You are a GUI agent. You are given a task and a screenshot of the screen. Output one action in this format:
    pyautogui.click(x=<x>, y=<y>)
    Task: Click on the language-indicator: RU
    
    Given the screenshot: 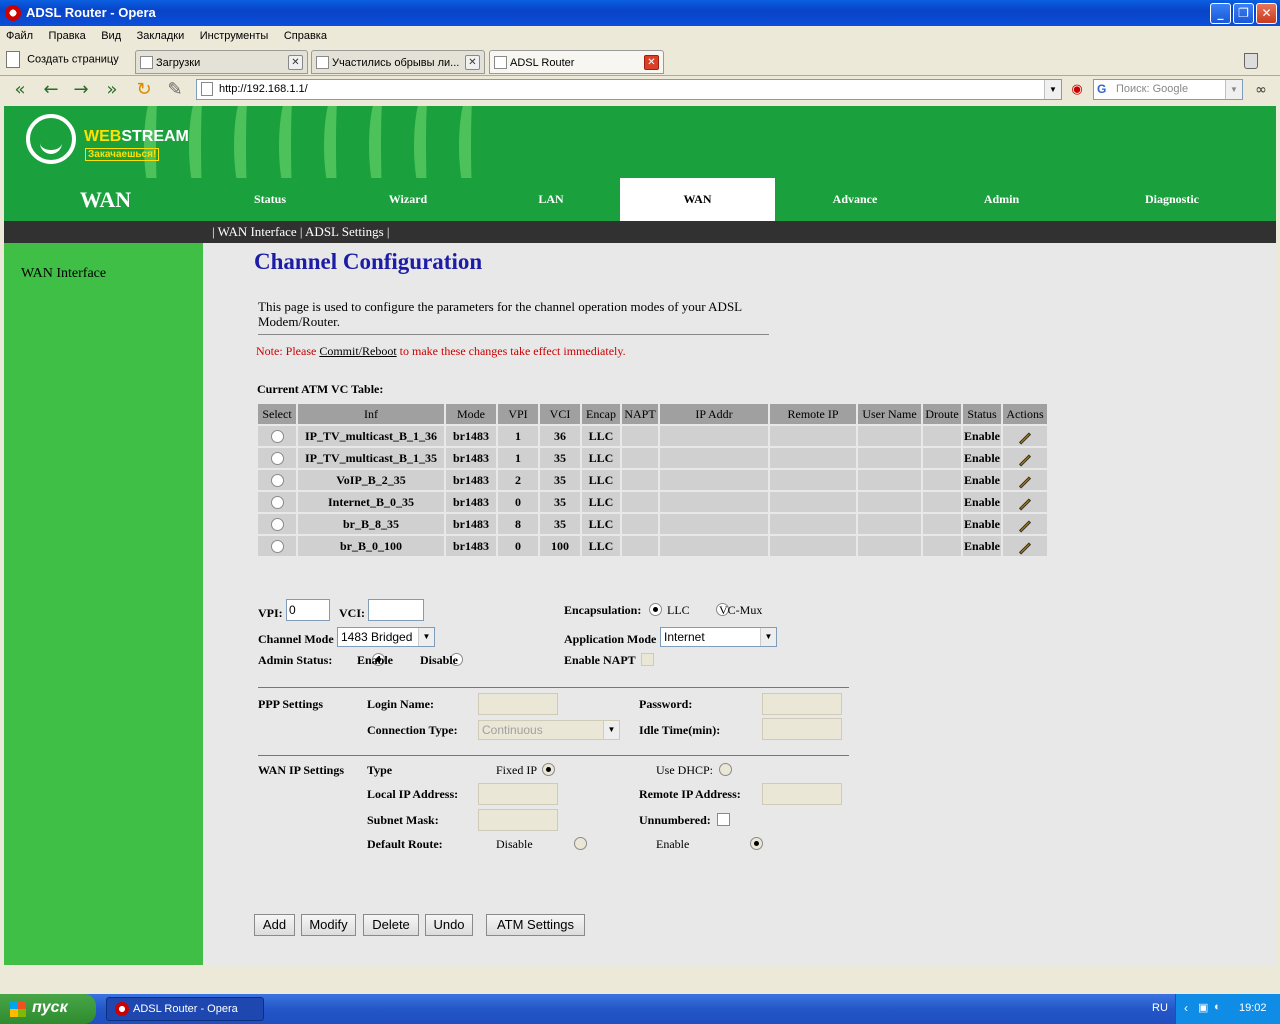 What is the action you would take?
    pyautogui.click(x=1160, y=1008)
    